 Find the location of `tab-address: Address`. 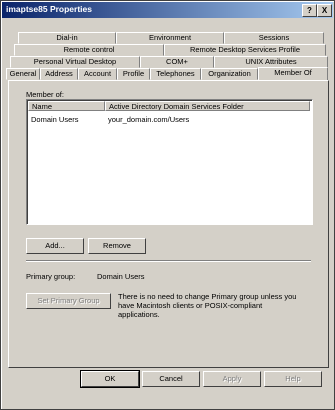

tab-address: Address is located at coordinates (59, 74).